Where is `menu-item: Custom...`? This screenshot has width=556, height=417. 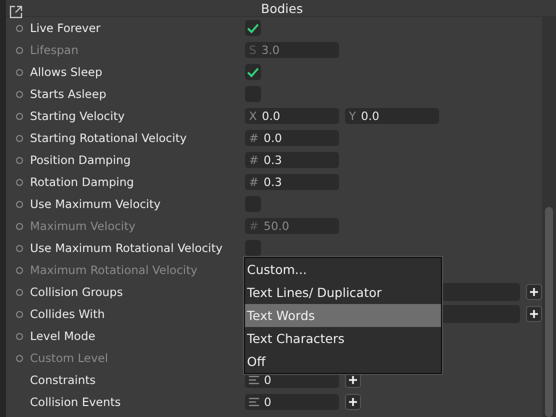
menu-item: Custom... is located at coordinates (343, 269).